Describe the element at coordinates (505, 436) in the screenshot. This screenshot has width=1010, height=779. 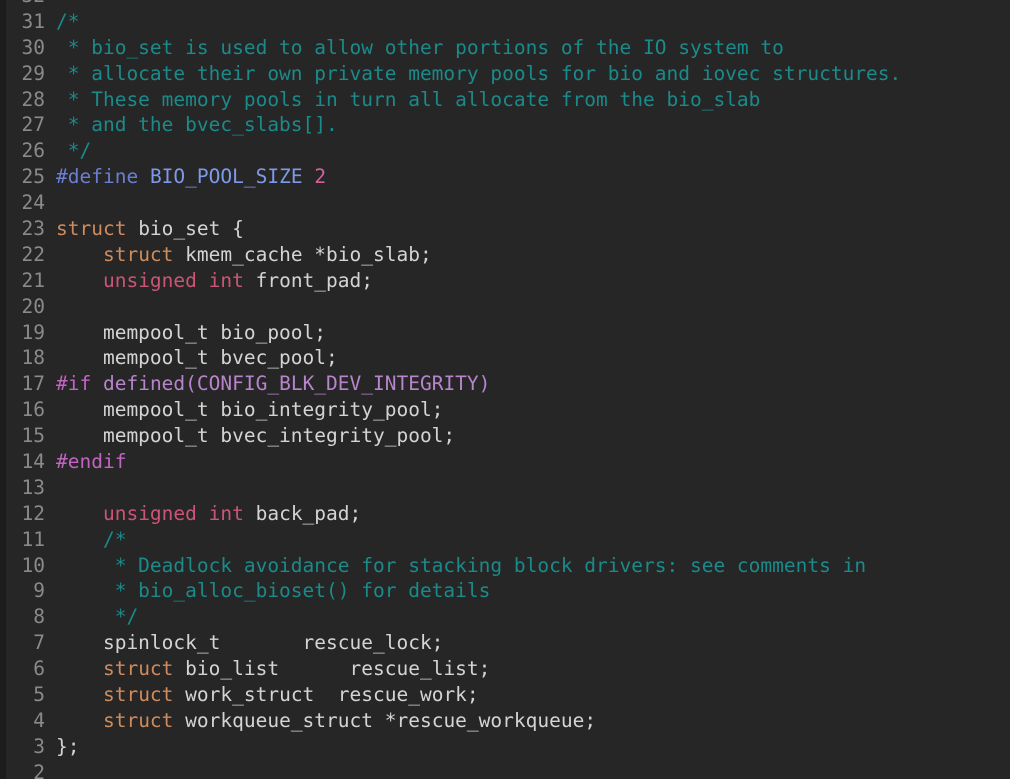
I see `code-line: 15 mempool_t bvec_integrity_pool;` at that location.